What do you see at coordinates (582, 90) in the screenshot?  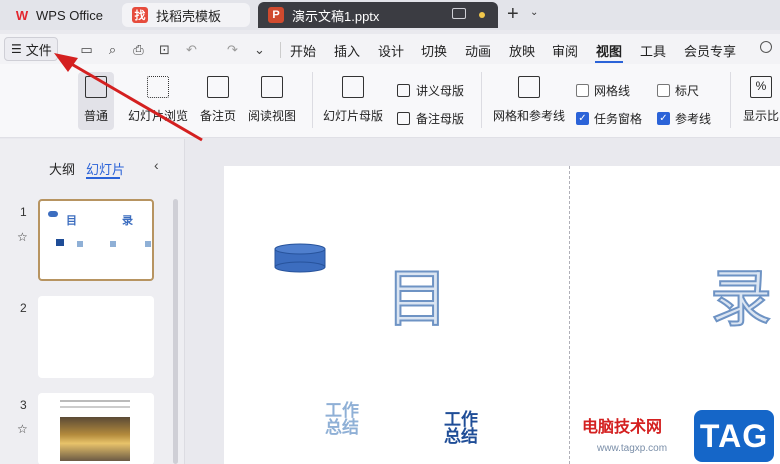 I see `gridlines-check-icon` at bounding box center [582, 90].